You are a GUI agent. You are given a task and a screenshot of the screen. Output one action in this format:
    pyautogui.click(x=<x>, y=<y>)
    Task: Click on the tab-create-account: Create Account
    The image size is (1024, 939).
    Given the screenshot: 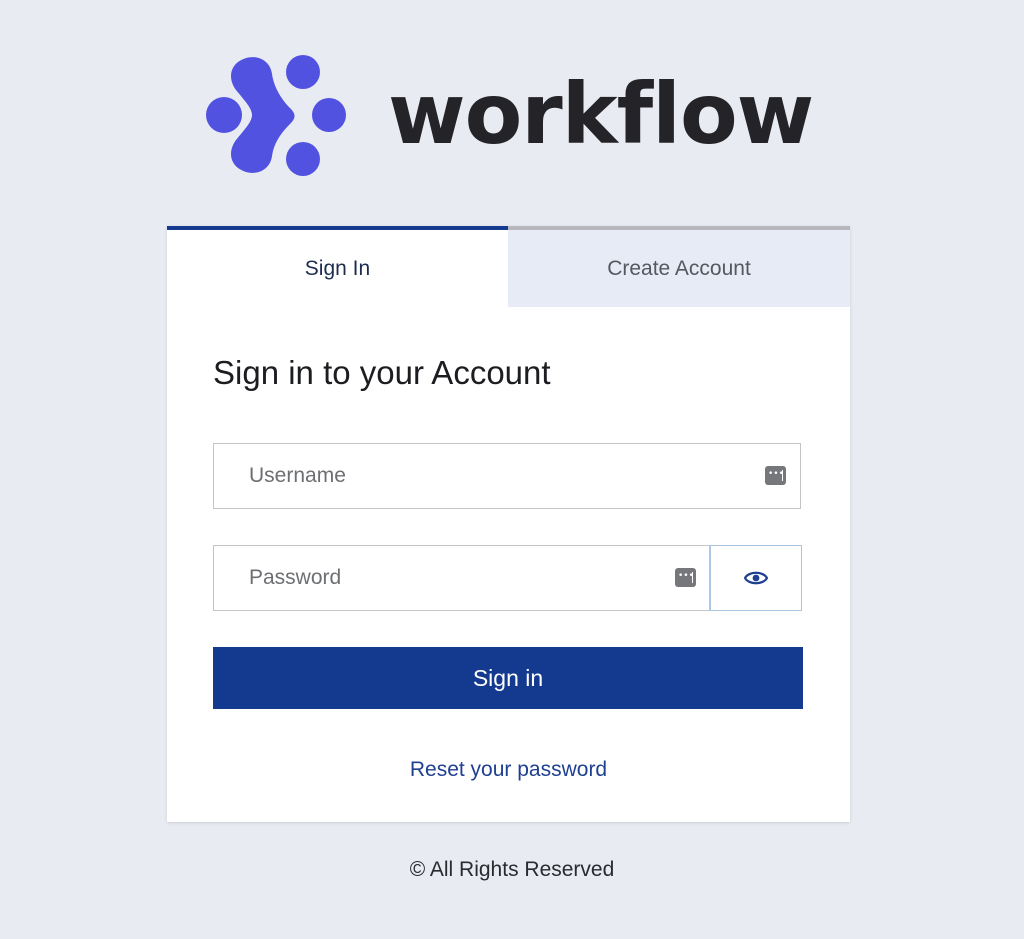 What is the action you would take?
    pyautogui.click(x=679, y=266)
    